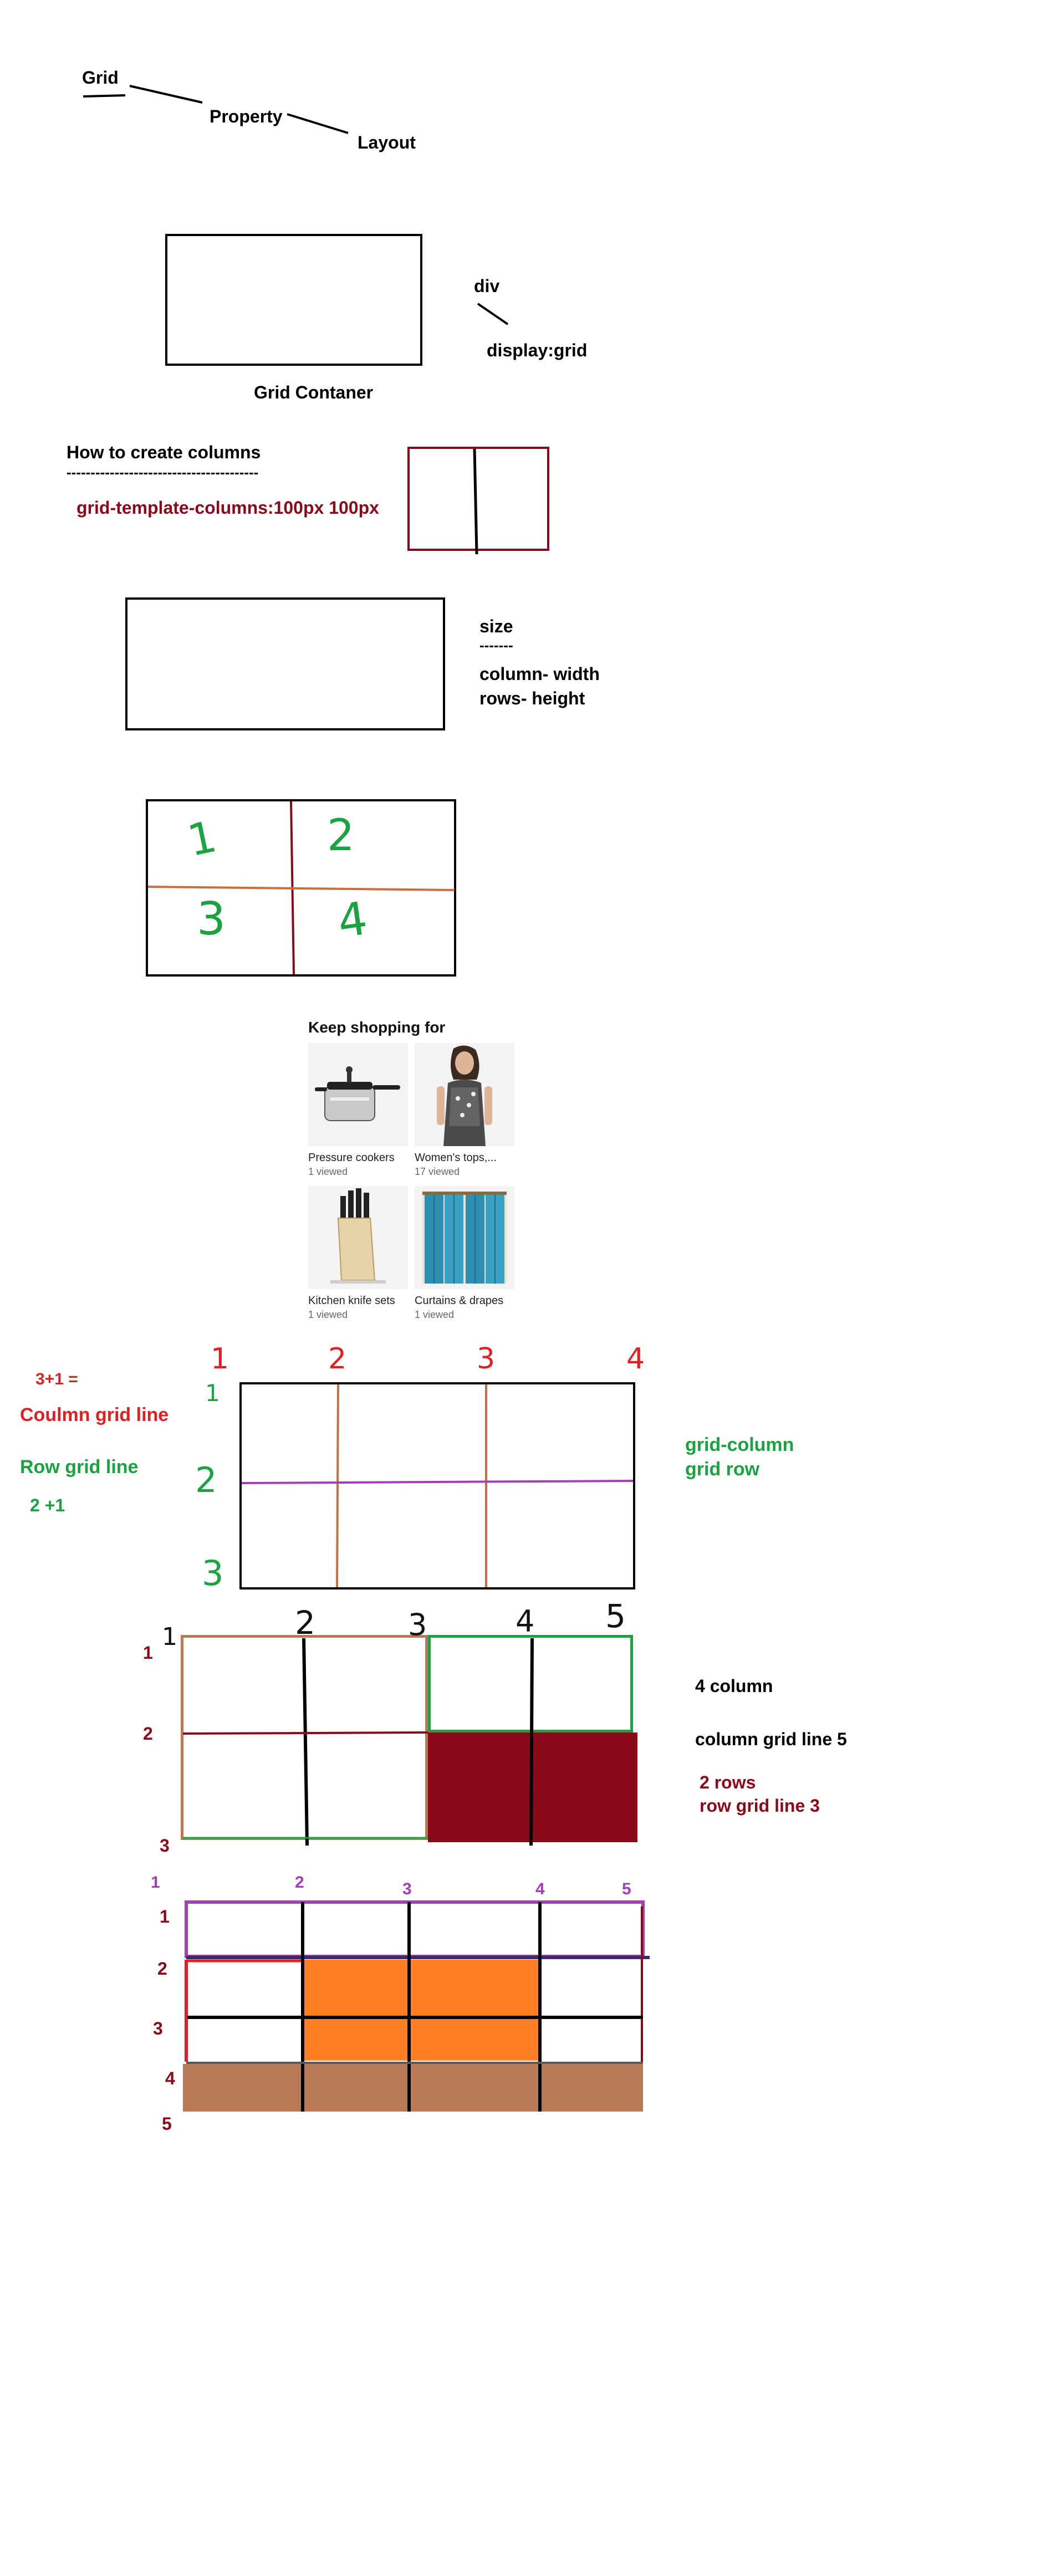  What do you see at coordinates (155, 1882) in the screenshot?
I see `area-col-number-1: 1` at bounding box center [155, 1882].